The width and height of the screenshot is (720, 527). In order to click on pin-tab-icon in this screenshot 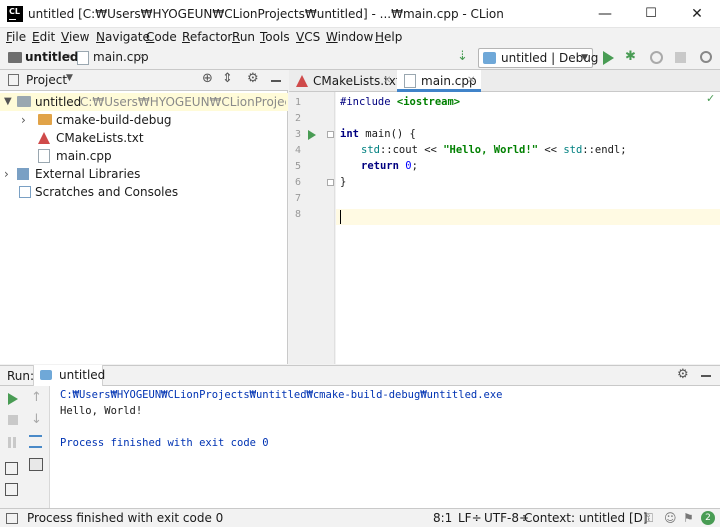, I will do `click(11, 489)`.